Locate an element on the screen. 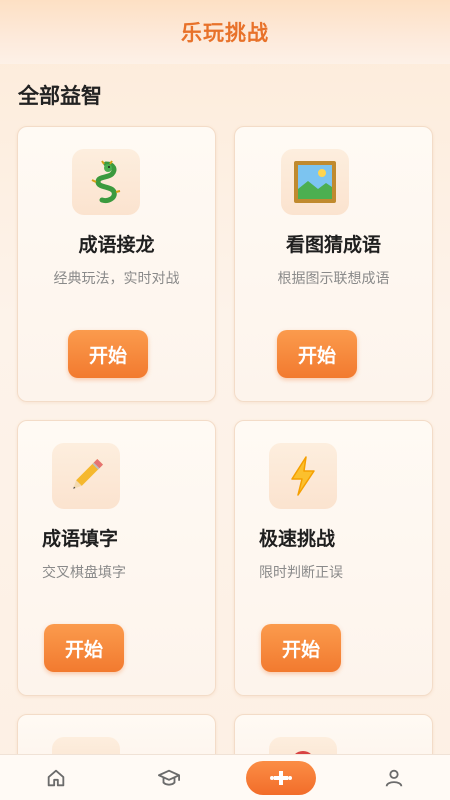  game-description: 经典玩法，实时对战 is located at coordinates (116, 279).